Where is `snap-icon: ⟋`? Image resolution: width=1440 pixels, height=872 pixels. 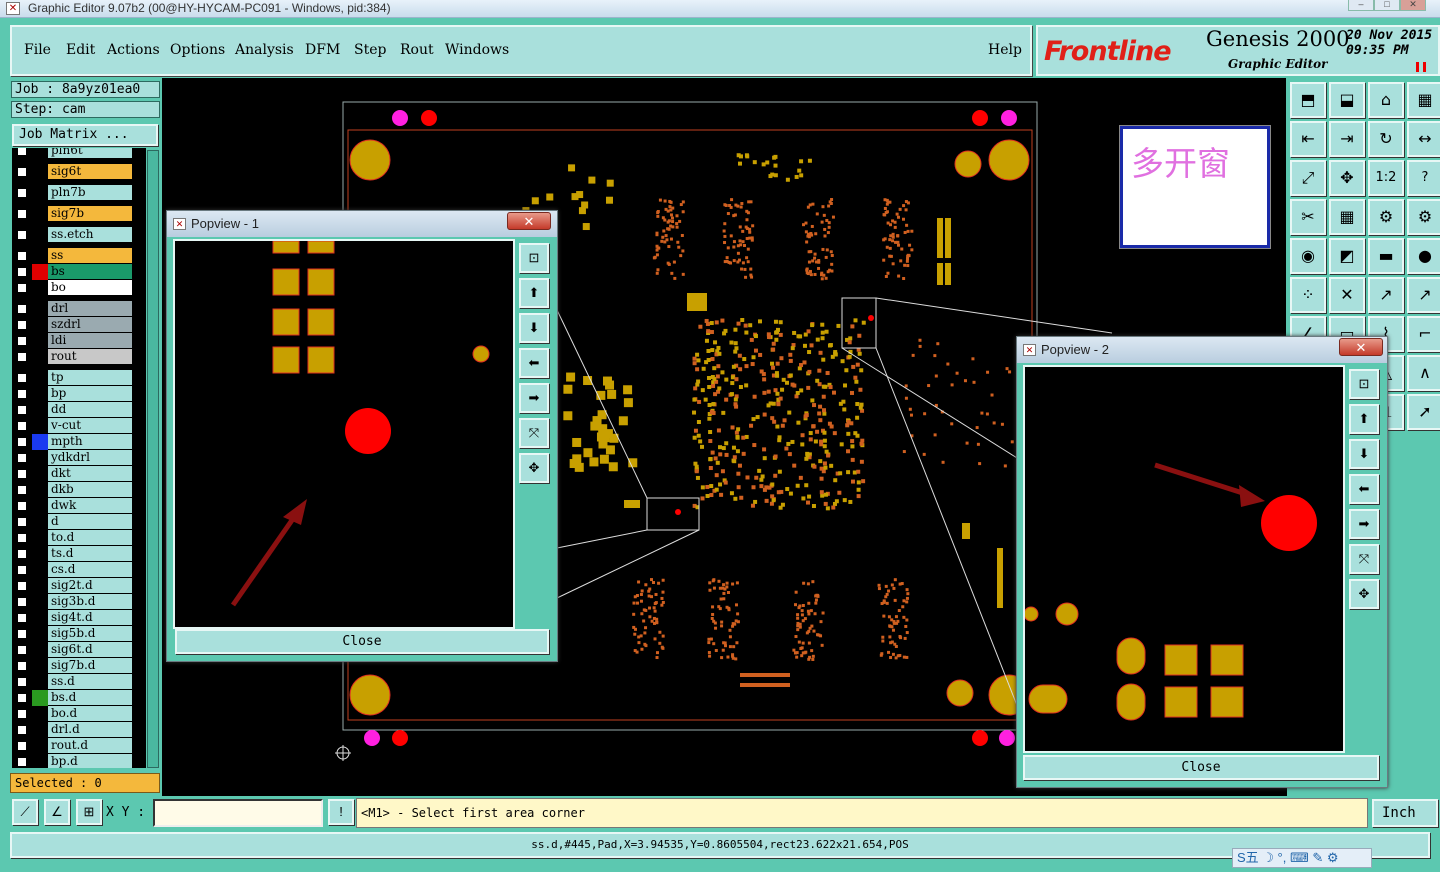
snap-icon: ⟋ is located at coordinates (25, 812).